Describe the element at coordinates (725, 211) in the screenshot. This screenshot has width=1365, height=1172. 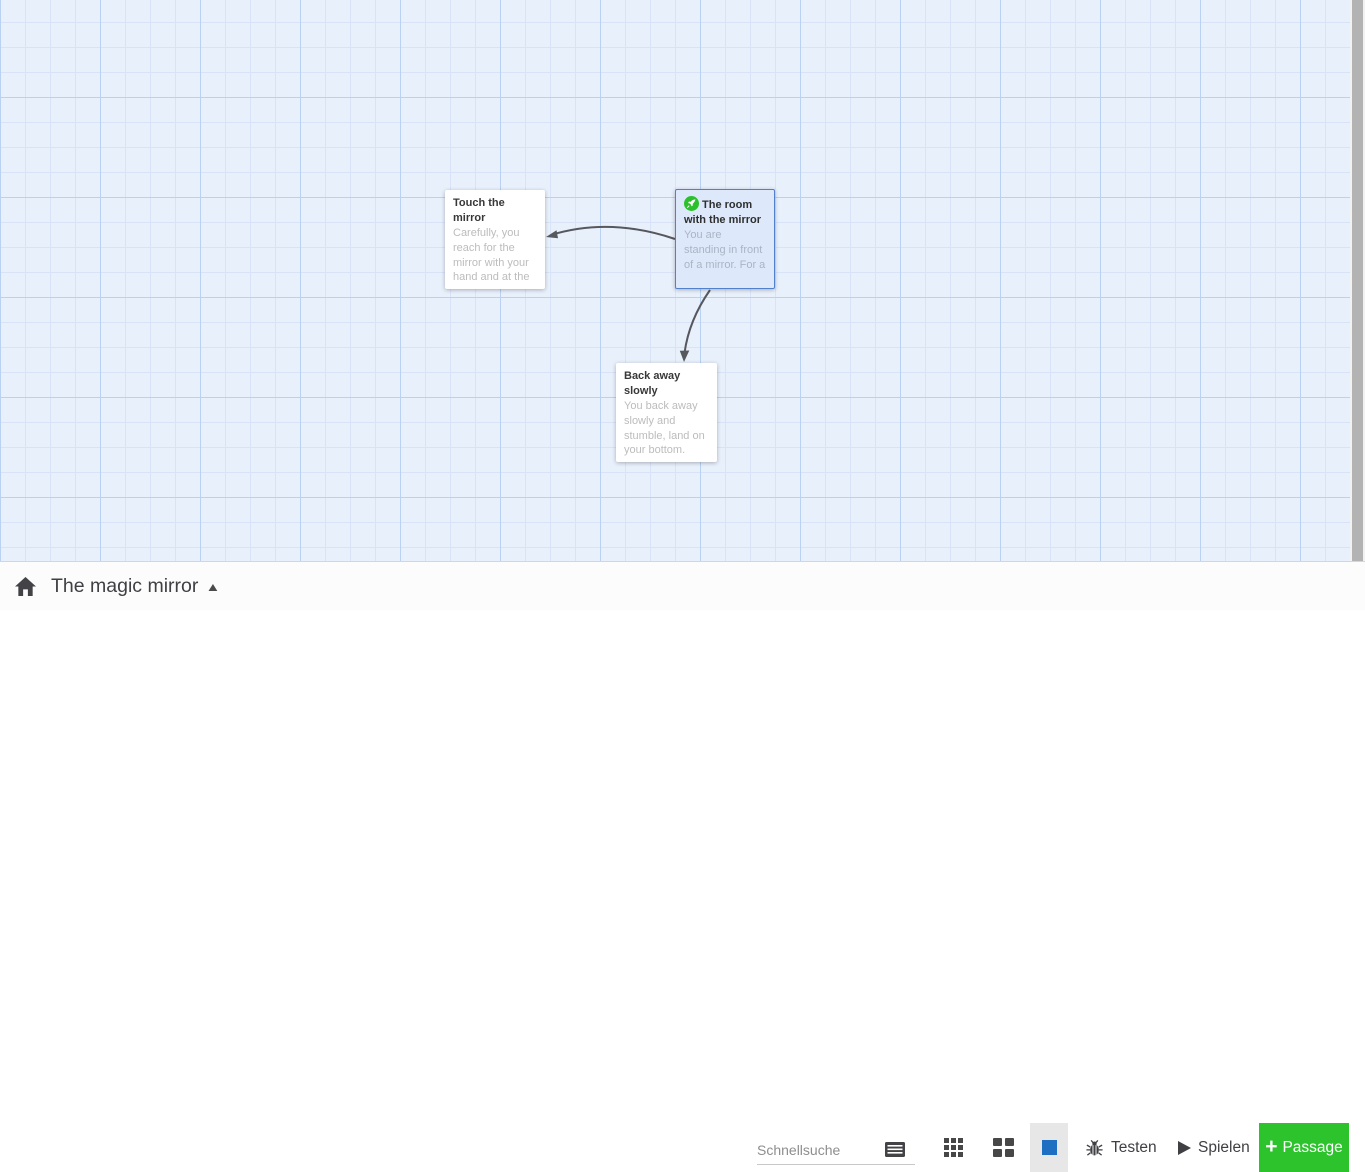
I see `passage-title: The room with the mirror` at that location.